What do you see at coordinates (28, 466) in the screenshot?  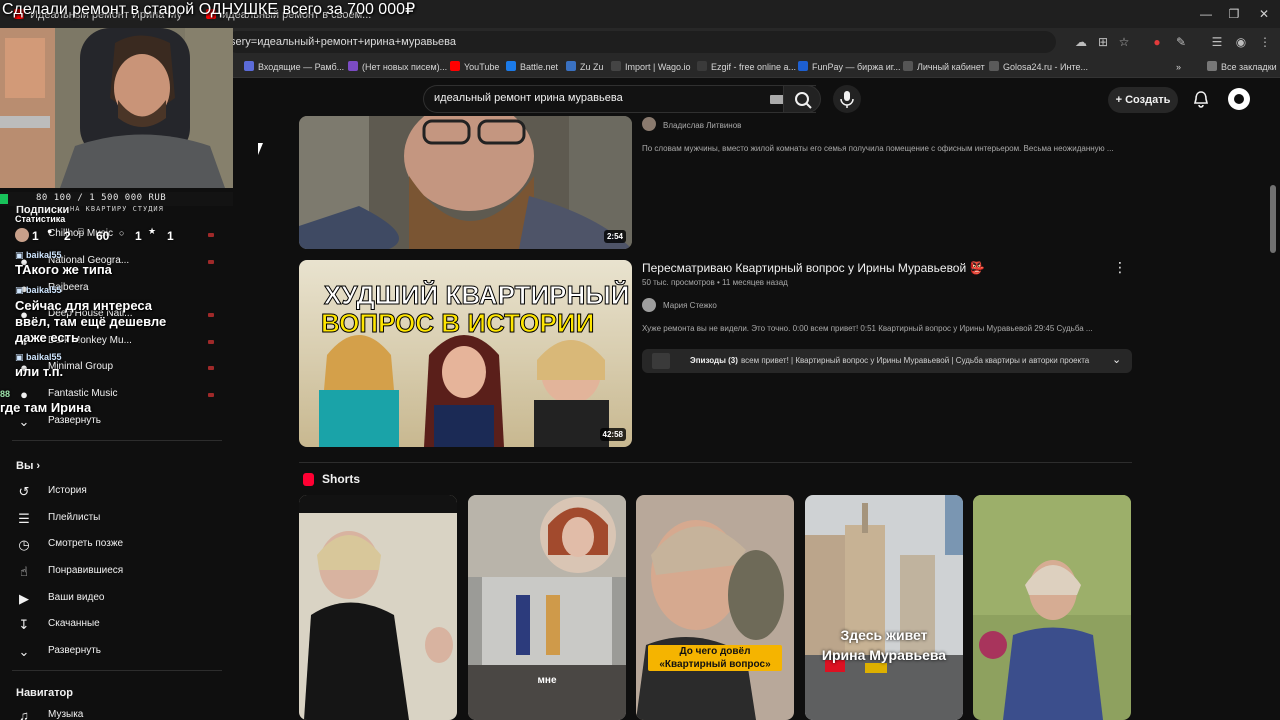 I see `sidebar-you-heading: Вы ›` at bounding box center [28, 466].